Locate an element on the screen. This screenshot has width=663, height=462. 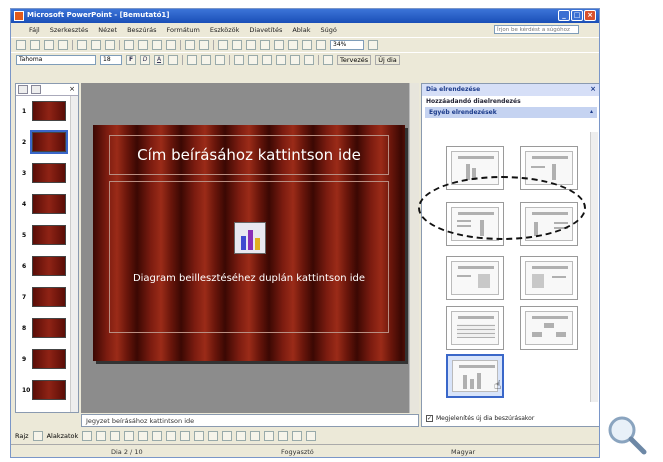
select-objects-icon is located at coordinates (37, 436).